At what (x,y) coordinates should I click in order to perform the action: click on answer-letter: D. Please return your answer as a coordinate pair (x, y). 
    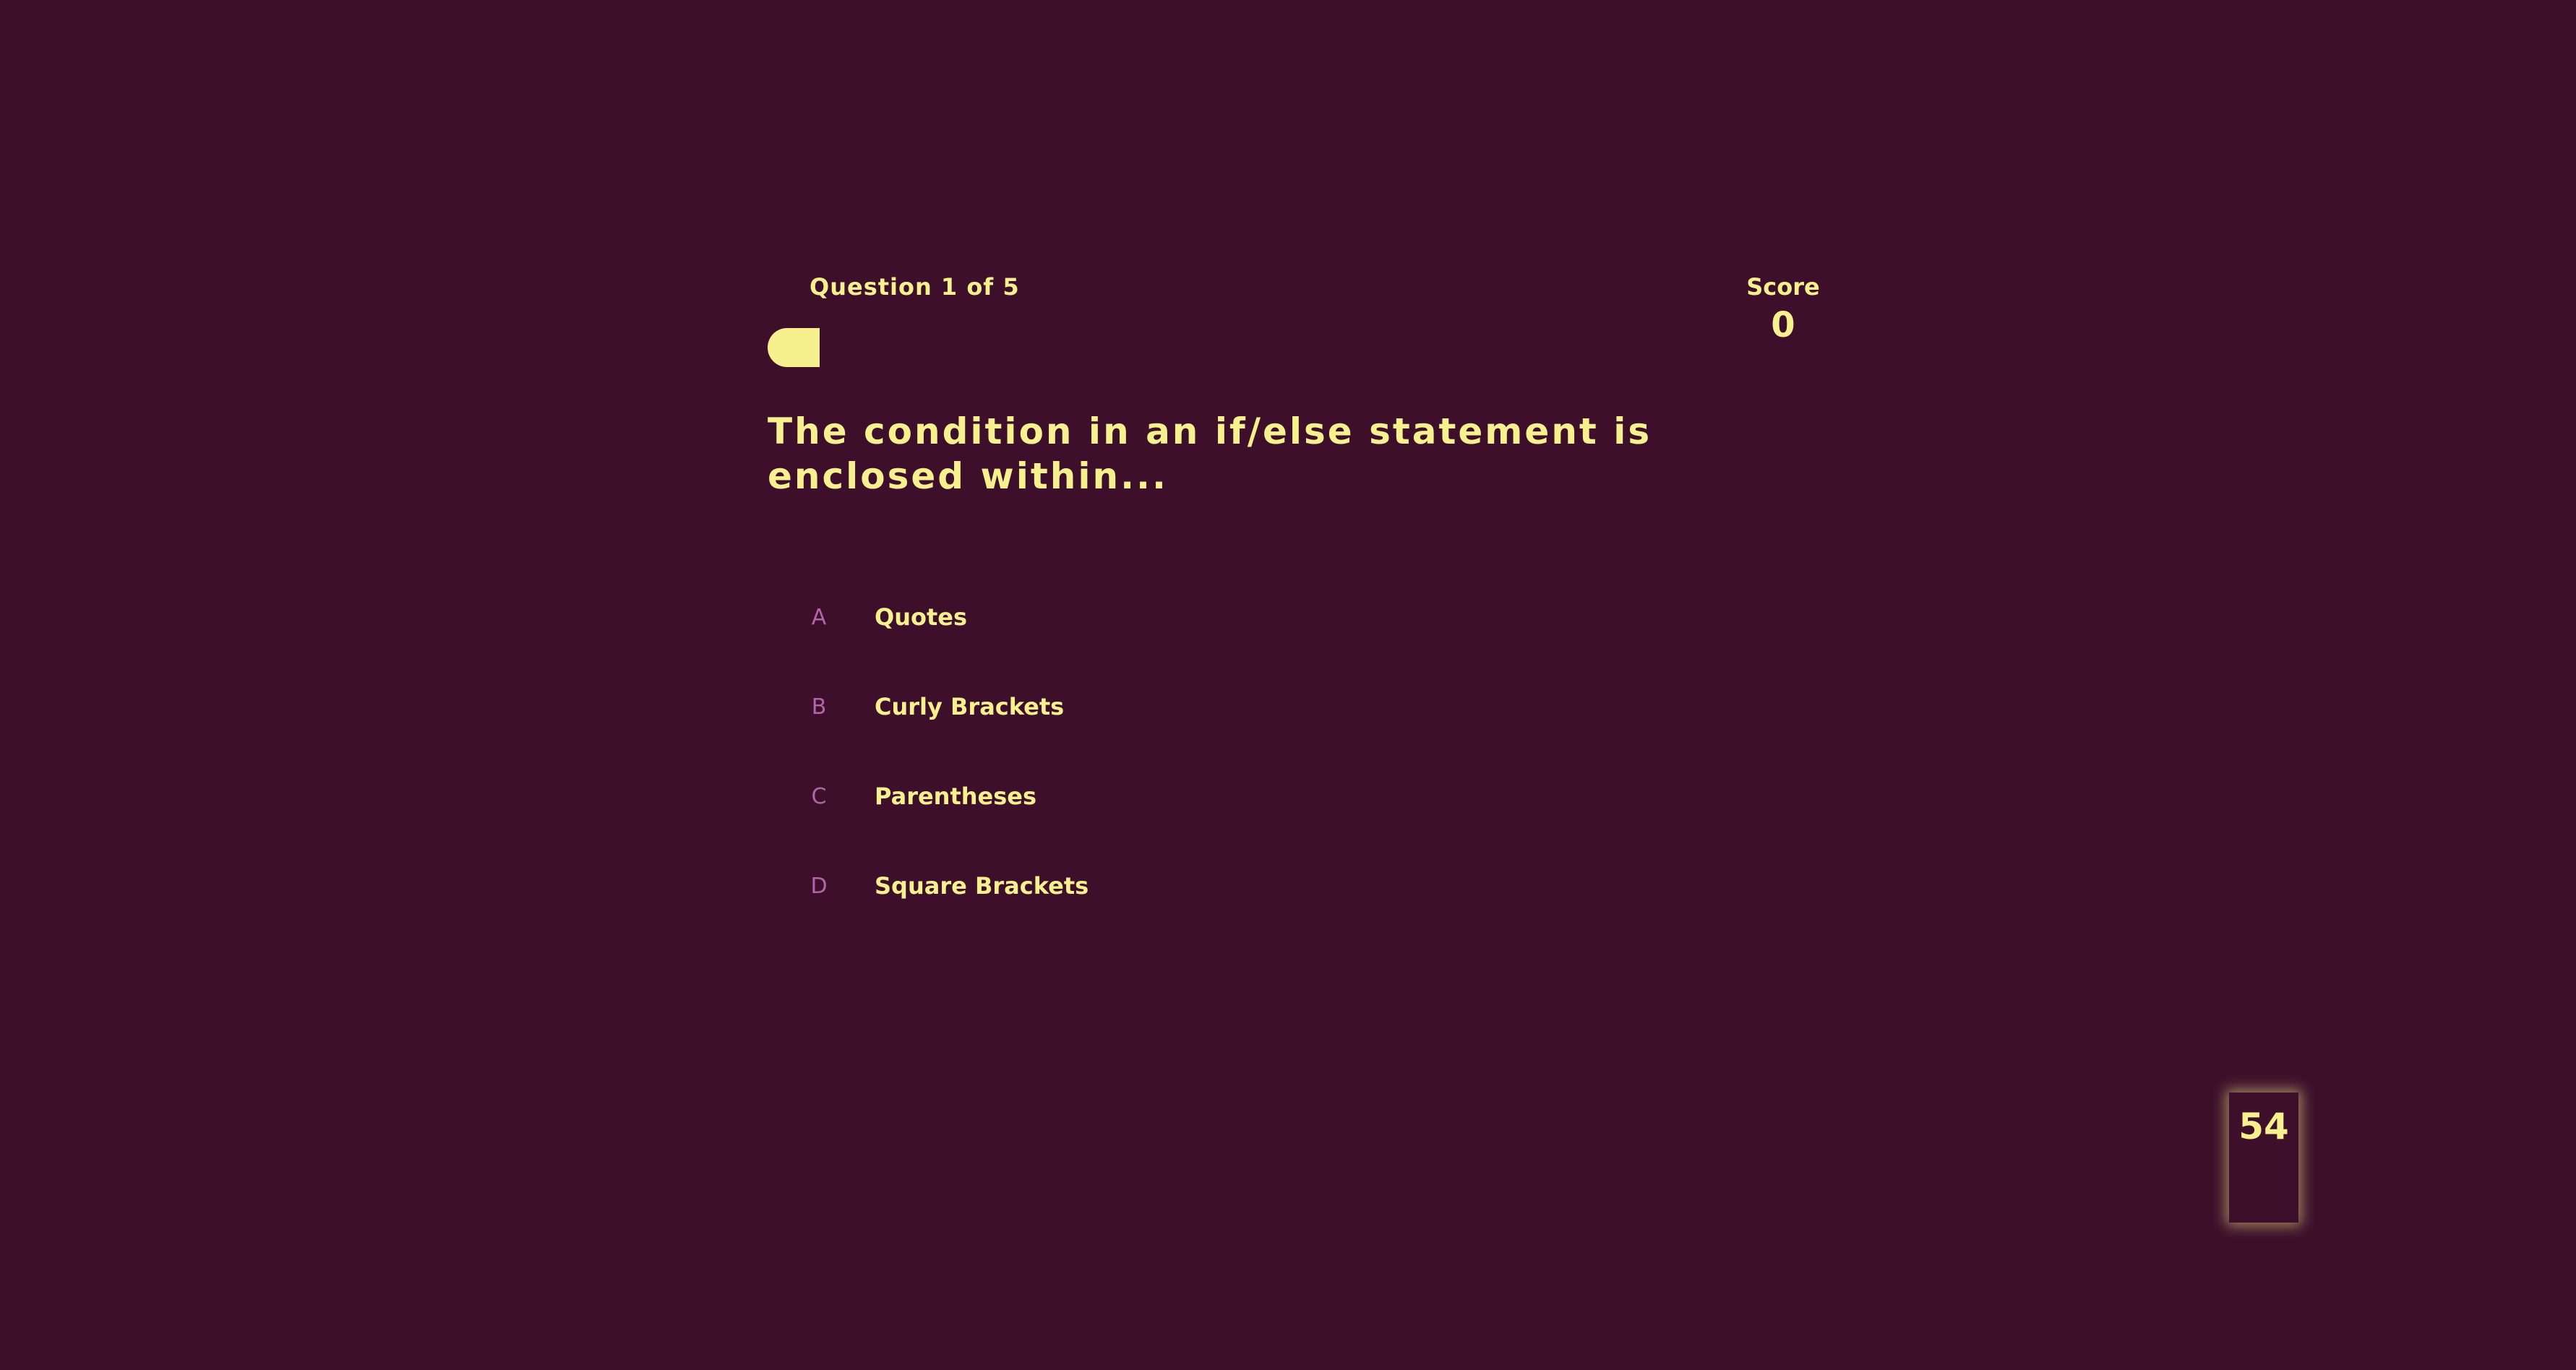
    Looking at the image, I should click on (819, 886).